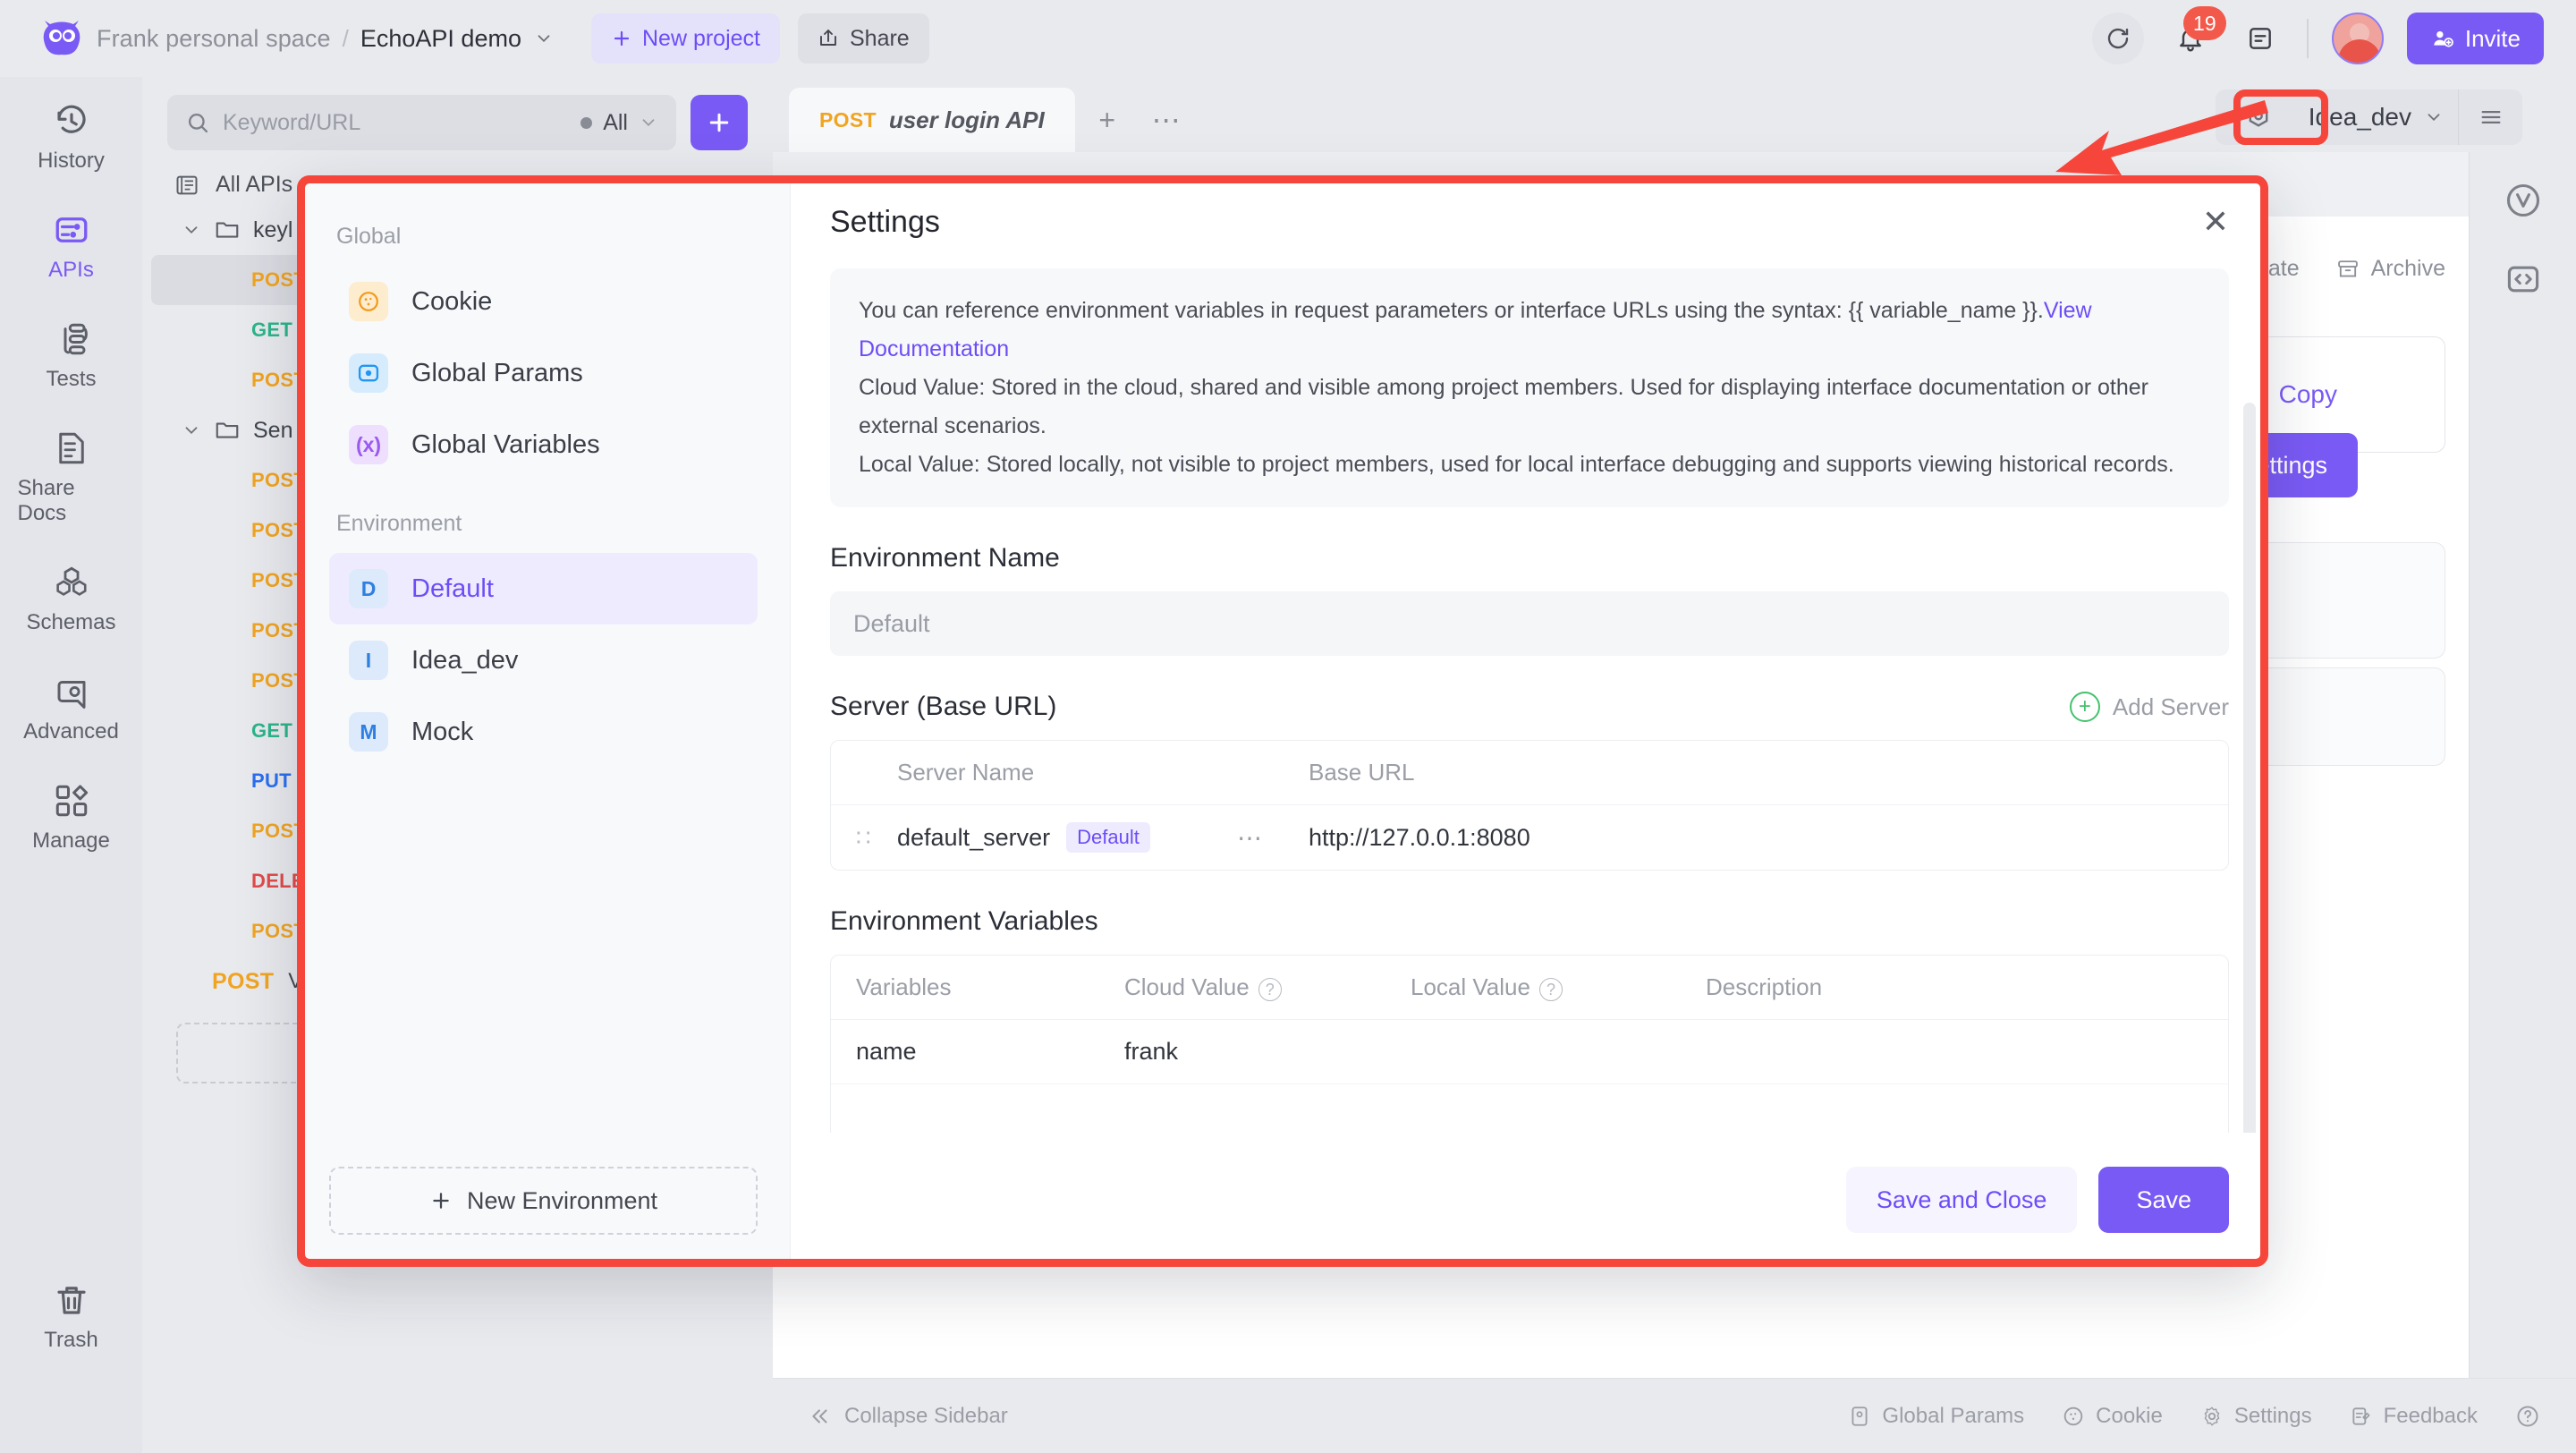  Describe the element at coordinates (2307, 38) in the screenshot. I see `divider` at that location.